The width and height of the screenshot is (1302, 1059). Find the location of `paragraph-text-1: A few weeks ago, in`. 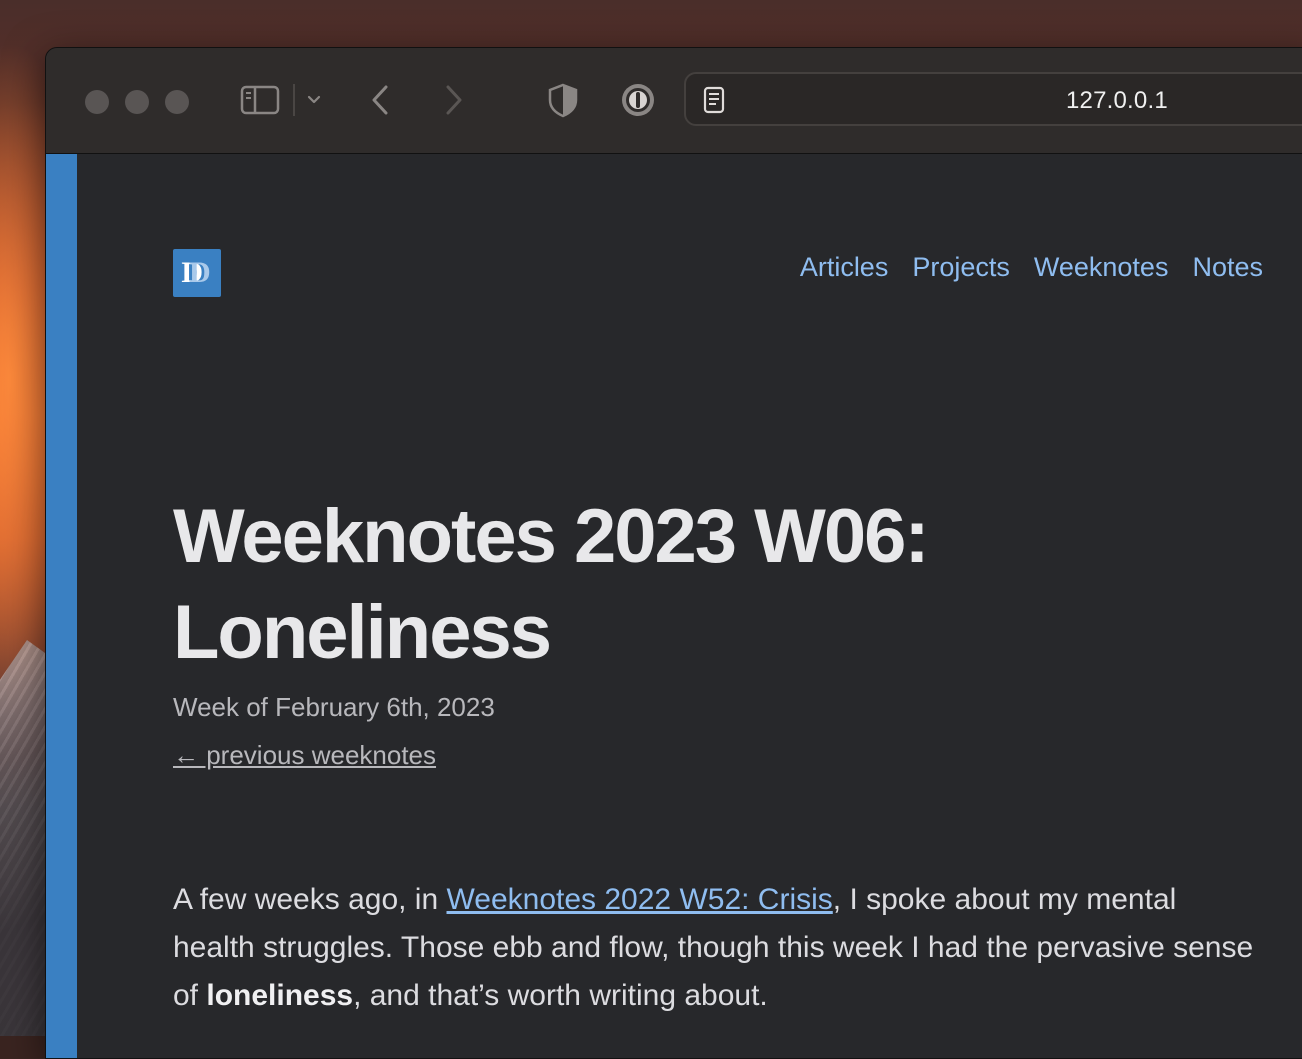

paragraph-text-1: A few weeks ago, in is located at coordinates (310, 899).